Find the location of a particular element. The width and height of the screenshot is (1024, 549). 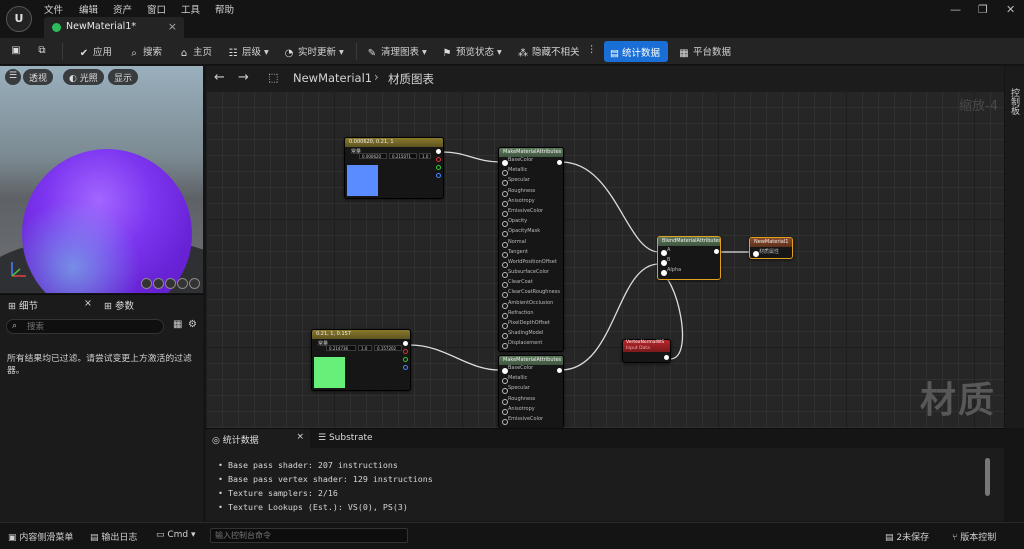

output-log-button: ▤ 输出日志 is located at coordinates (113, 536).